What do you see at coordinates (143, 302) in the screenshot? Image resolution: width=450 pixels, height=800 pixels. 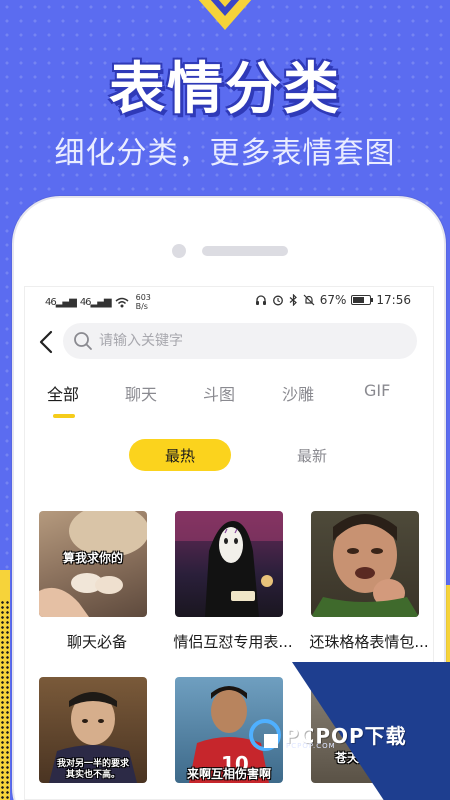 I see `net-speed: 603 B/s` at bounding box center [143, 302].